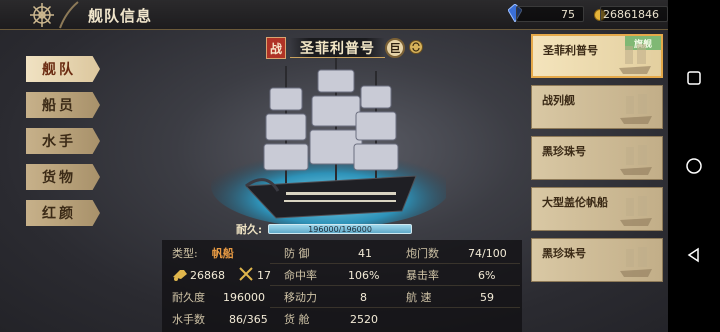 Image resolution: width=720 pixels, height=332 pixels. Describe the element at coordinates (422, 275) in the screenshot. I see `crit-rate-label: 暴击率` at that location.